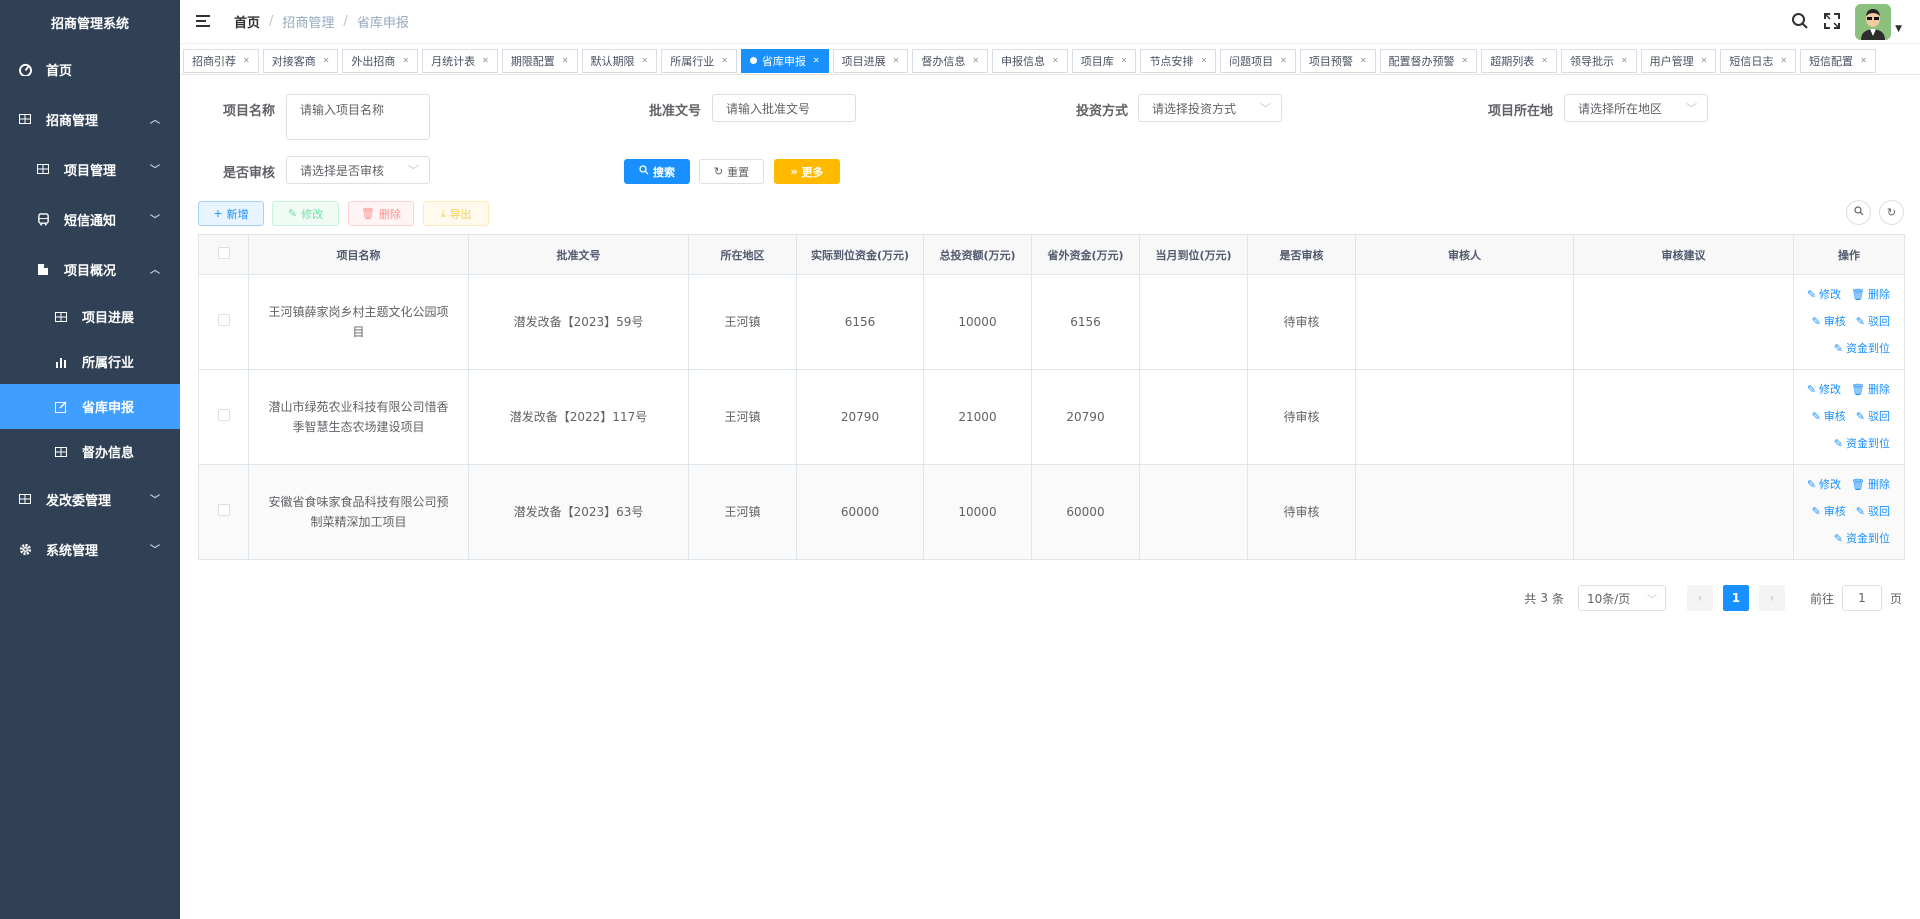 The width and height of the screenshot is (1920, 919). What do you see at coordinates (807, 171) in the screenshot?
I see `more-button: » 更多` at bounding box center [807, 171].